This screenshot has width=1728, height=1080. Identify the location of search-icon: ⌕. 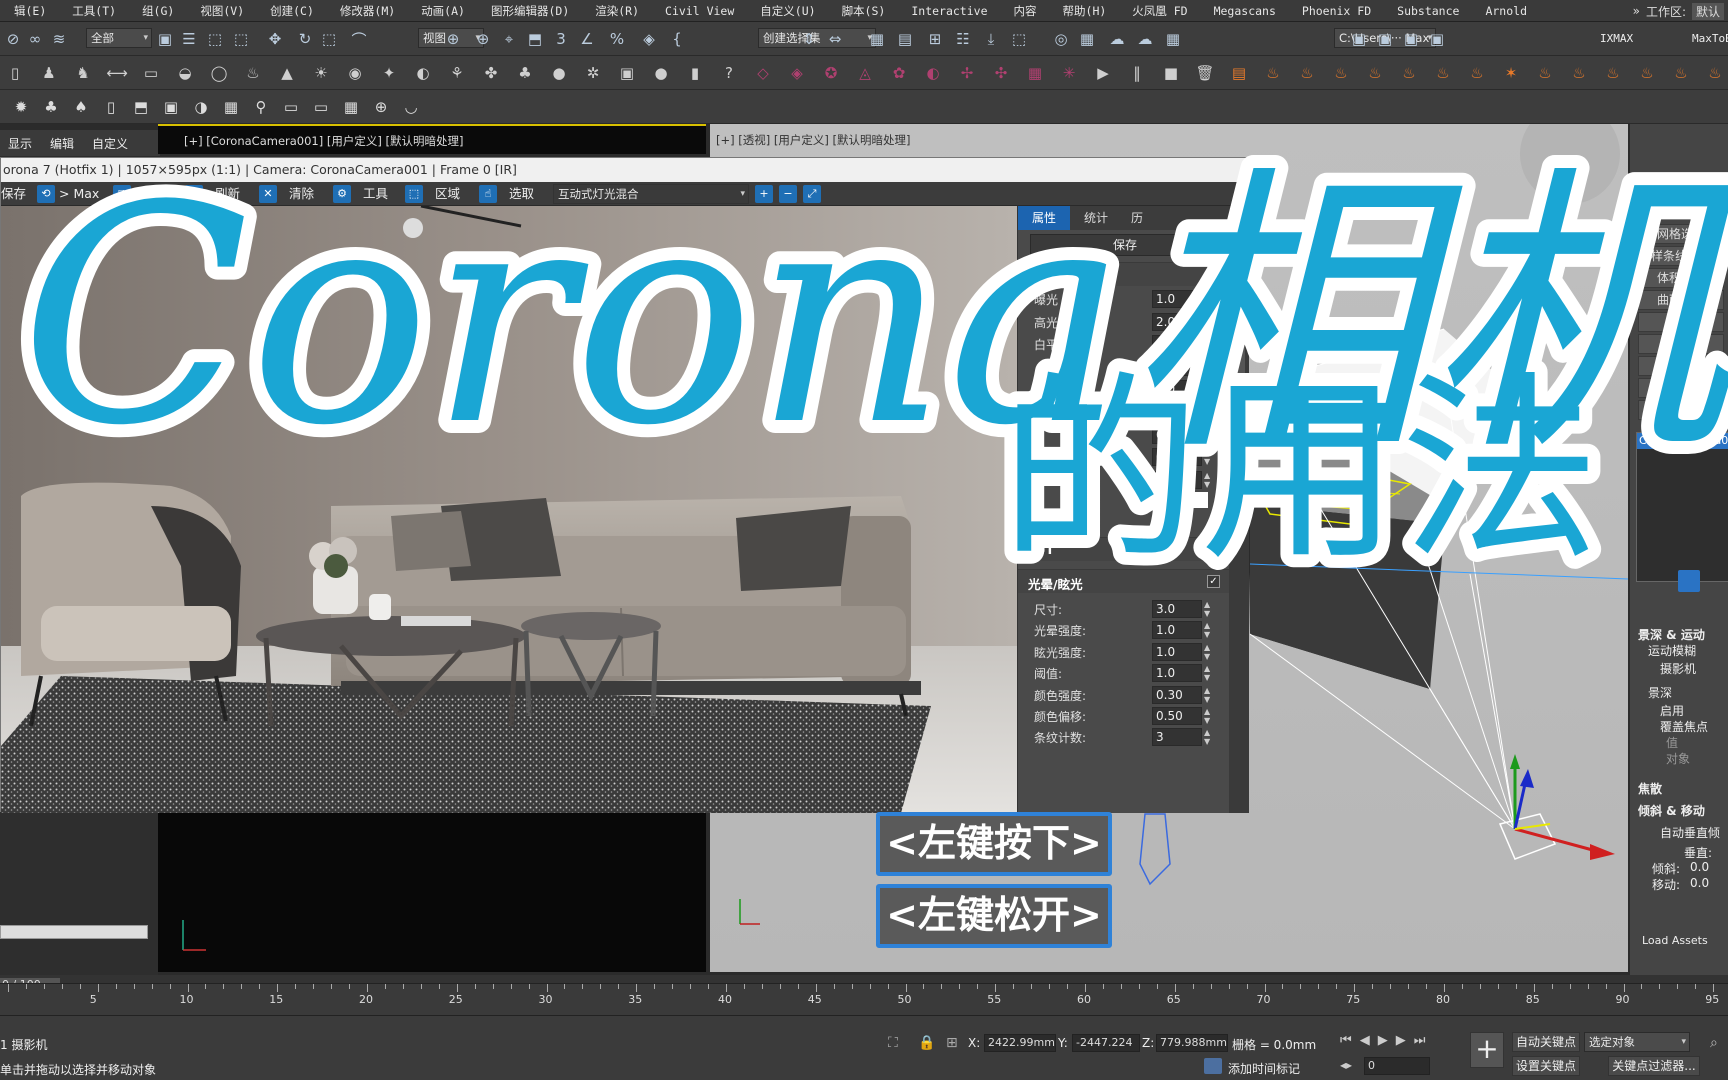
(1714, 1043).